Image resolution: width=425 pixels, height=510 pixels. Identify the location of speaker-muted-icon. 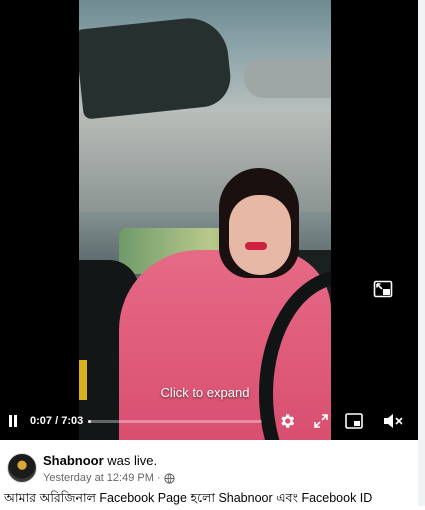
(393, 421).